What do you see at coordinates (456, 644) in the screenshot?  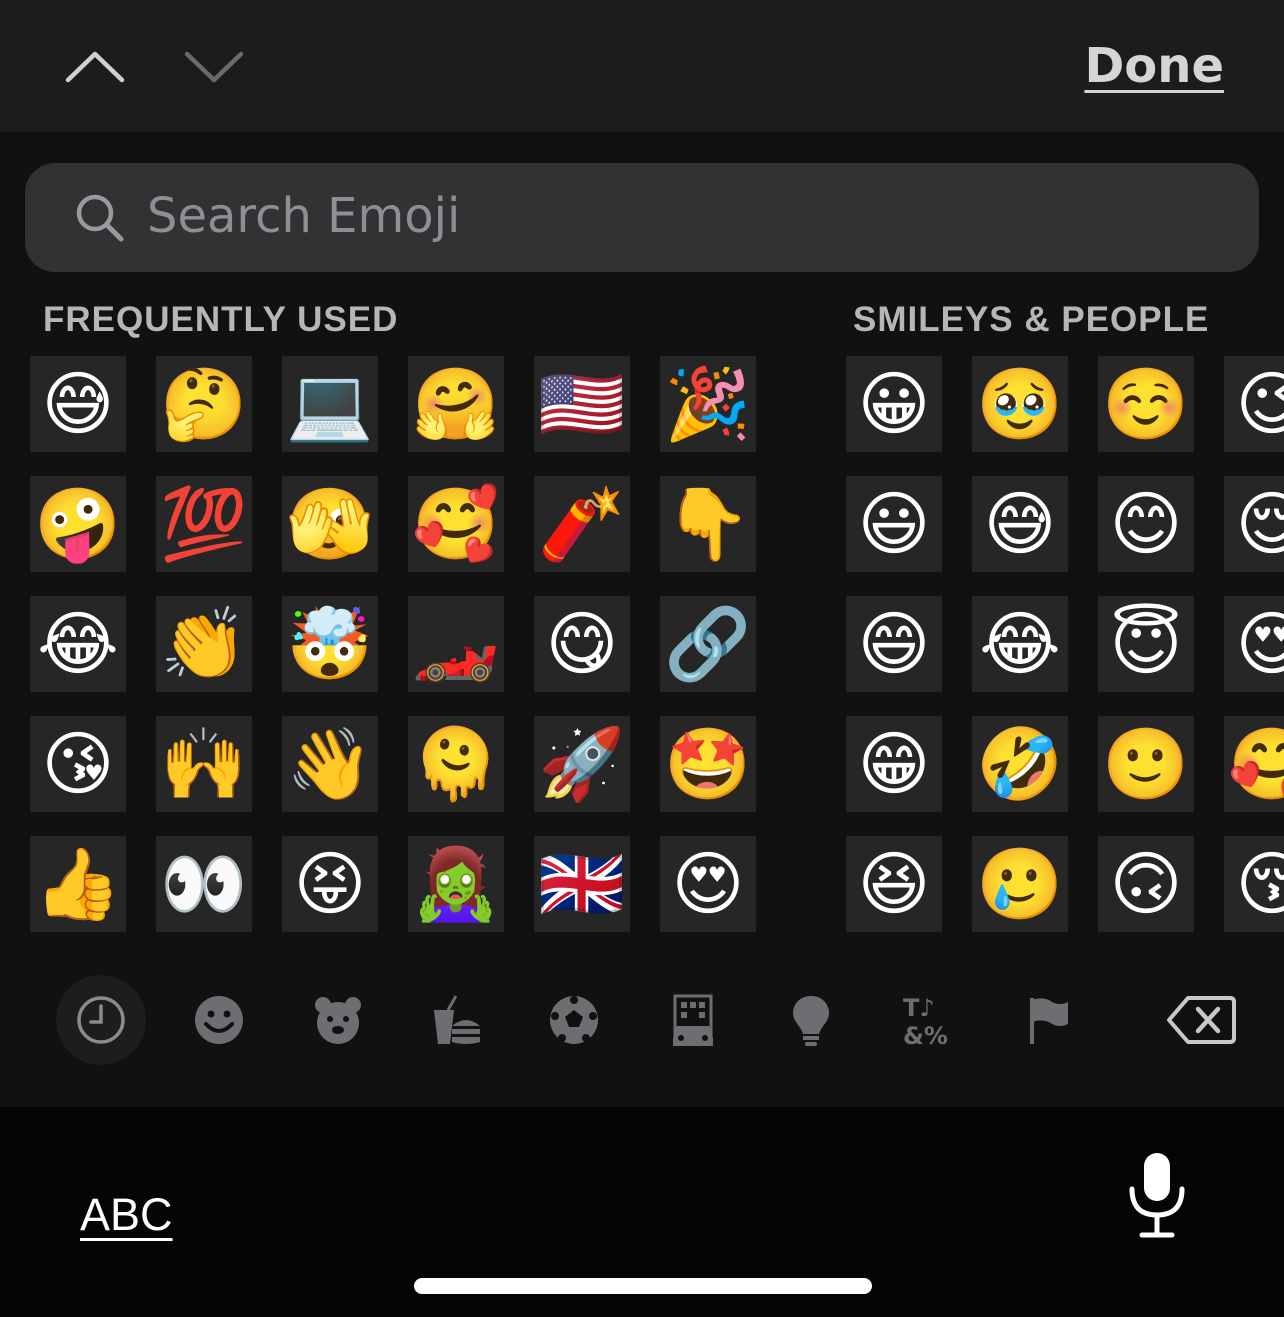 I see `emoji-key: 🏎️` at bounding box center [456, 644].